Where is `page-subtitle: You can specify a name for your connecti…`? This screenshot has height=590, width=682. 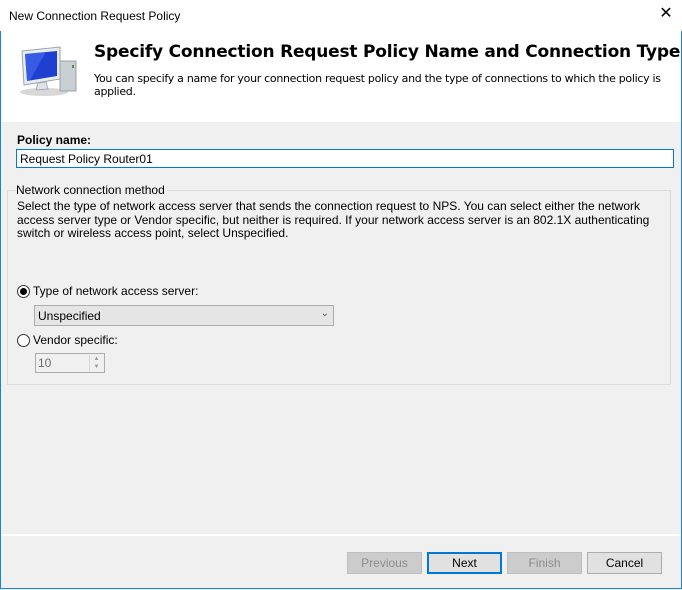
page-subtitle: You can specify a name for your connecti… is located at coordinates (377, 85).